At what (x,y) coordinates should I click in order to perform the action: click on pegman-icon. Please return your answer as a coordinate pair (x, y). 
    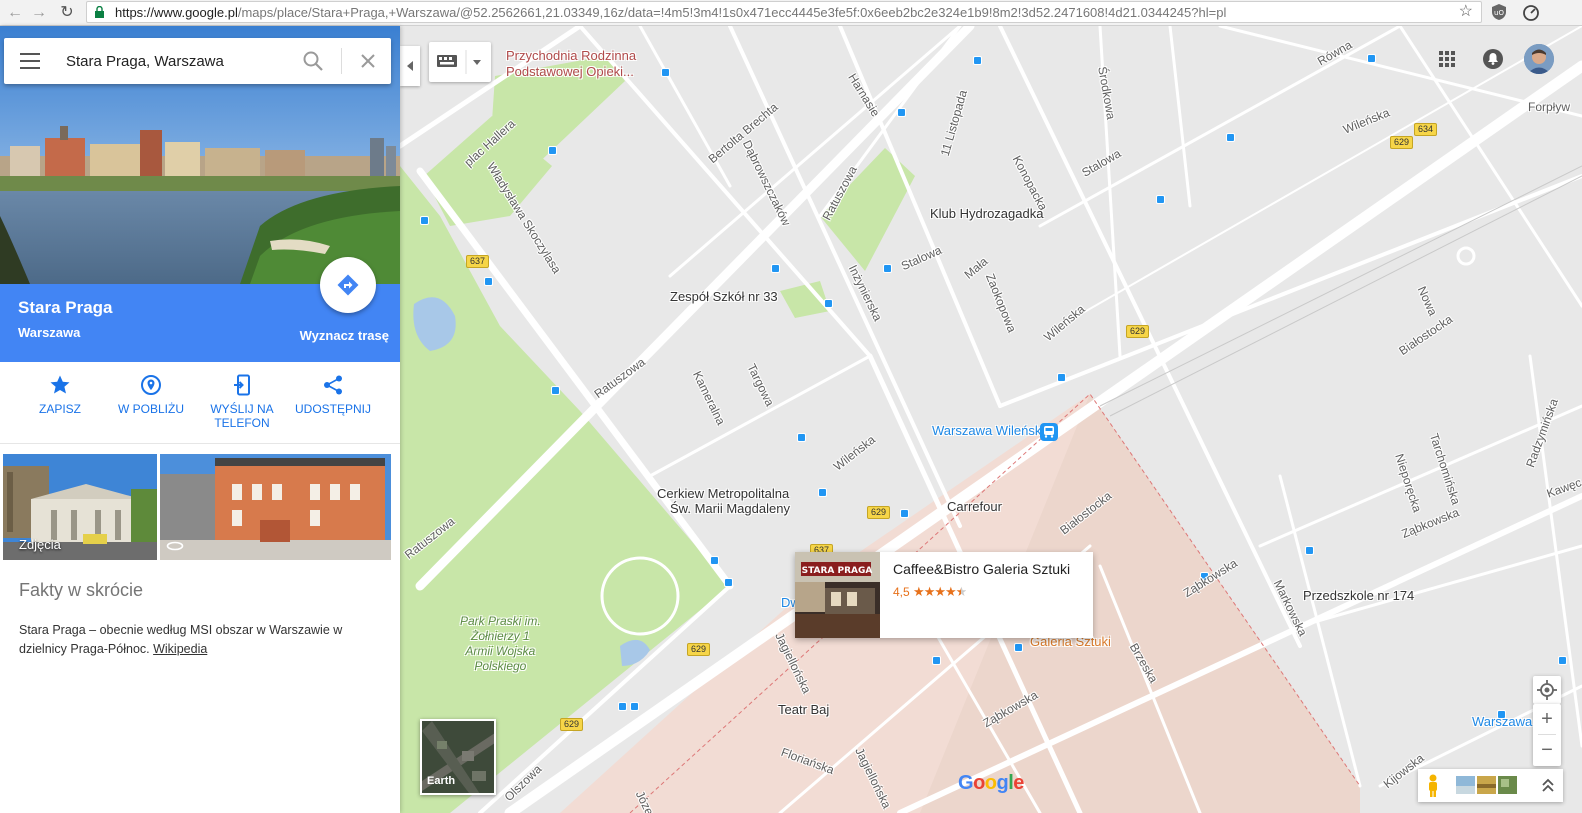
    Looking at the image, I should click on (1433, 786).